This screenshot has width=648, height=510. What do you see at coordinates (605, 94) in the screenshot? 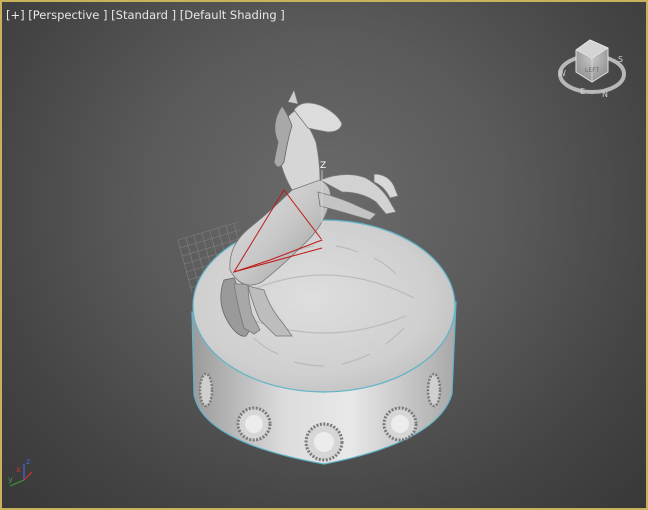
I see `compass-n: N` at bounding box center [605, 94].